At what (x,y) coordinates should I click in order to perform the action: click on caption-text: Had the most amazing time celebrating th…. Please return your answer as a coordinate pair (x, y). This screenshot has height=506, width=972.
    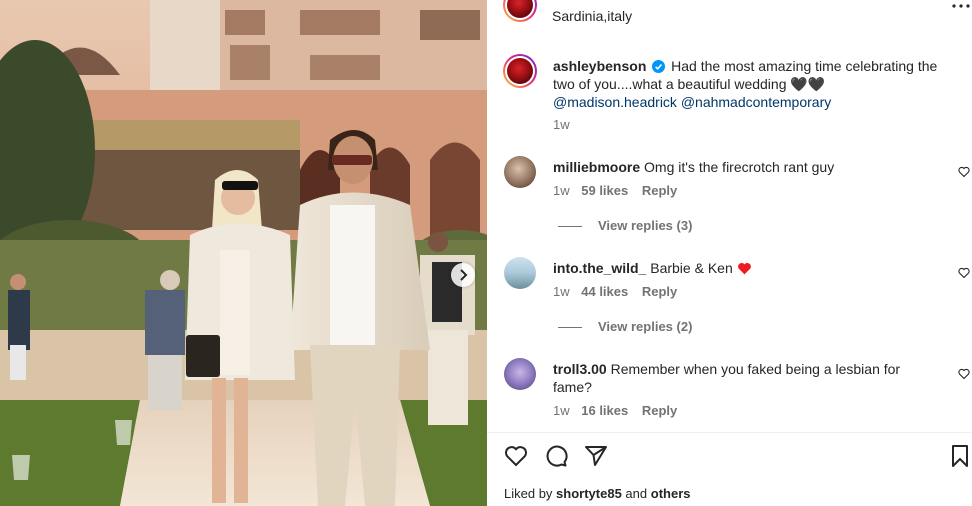
    Looking at the image, I should click on (804, 66).